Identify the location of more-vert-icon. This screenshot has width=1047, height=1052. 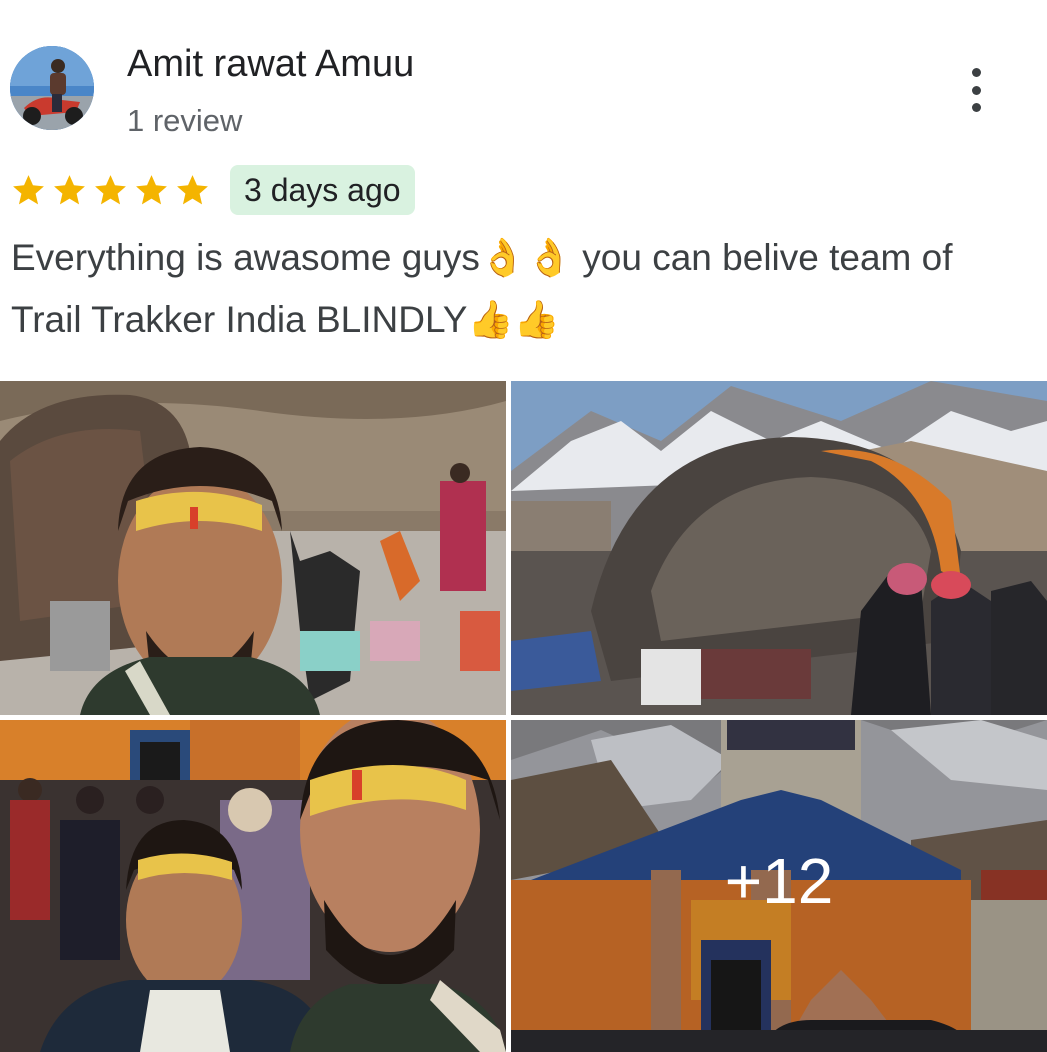
(976, 72).